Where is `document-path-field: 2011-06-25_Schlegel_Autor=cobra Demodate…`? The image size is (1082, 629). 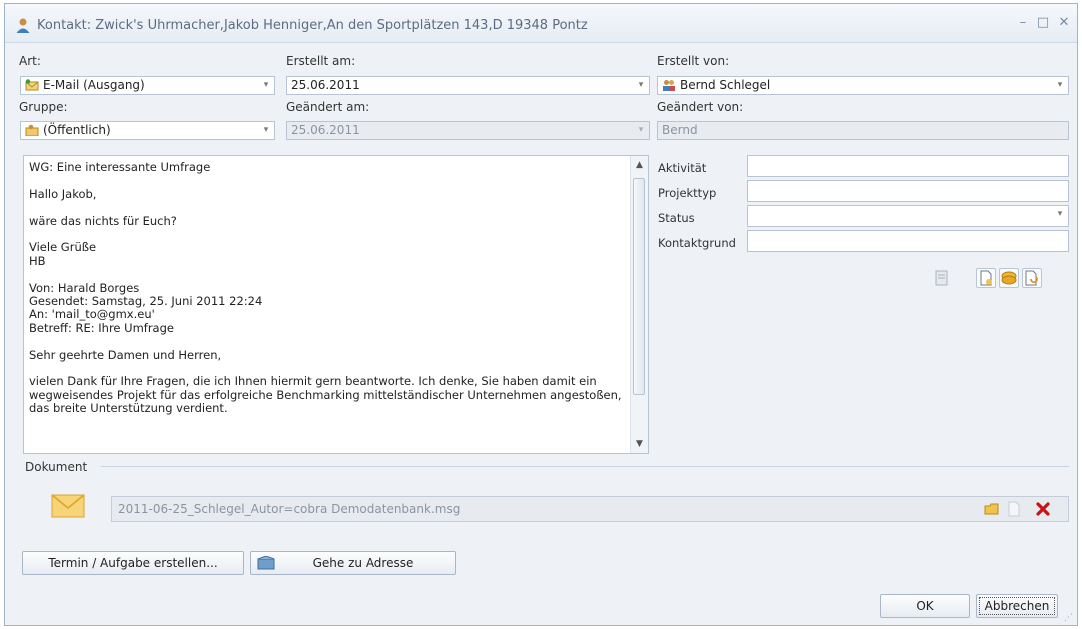 document-path-field: 2011-06-25_Schlegel_Autor=cobra Demodate… is located at coordinates (590, 509).